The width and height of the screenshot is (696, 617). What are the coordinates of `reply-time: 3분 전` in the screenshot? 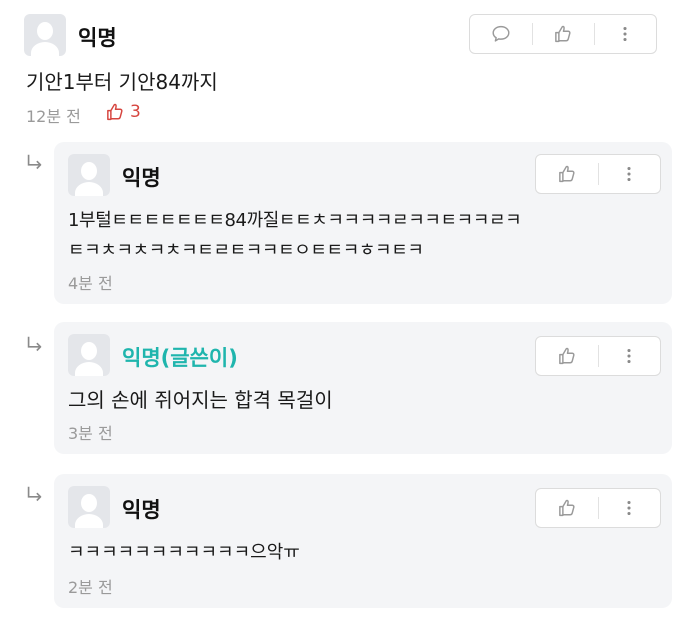 It's located at (90, 433).